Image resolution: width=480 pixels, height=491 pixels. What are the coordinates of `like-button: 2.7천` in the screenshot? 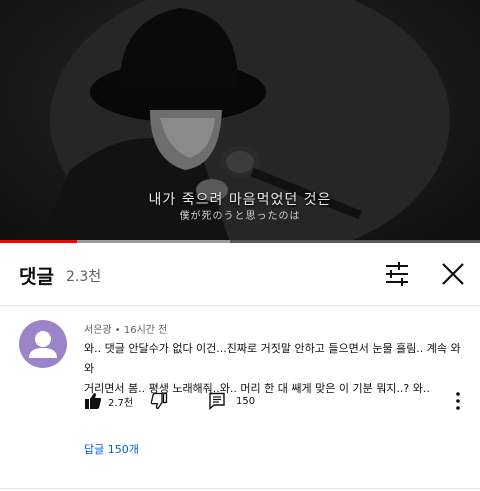 It's located at (108, 401).